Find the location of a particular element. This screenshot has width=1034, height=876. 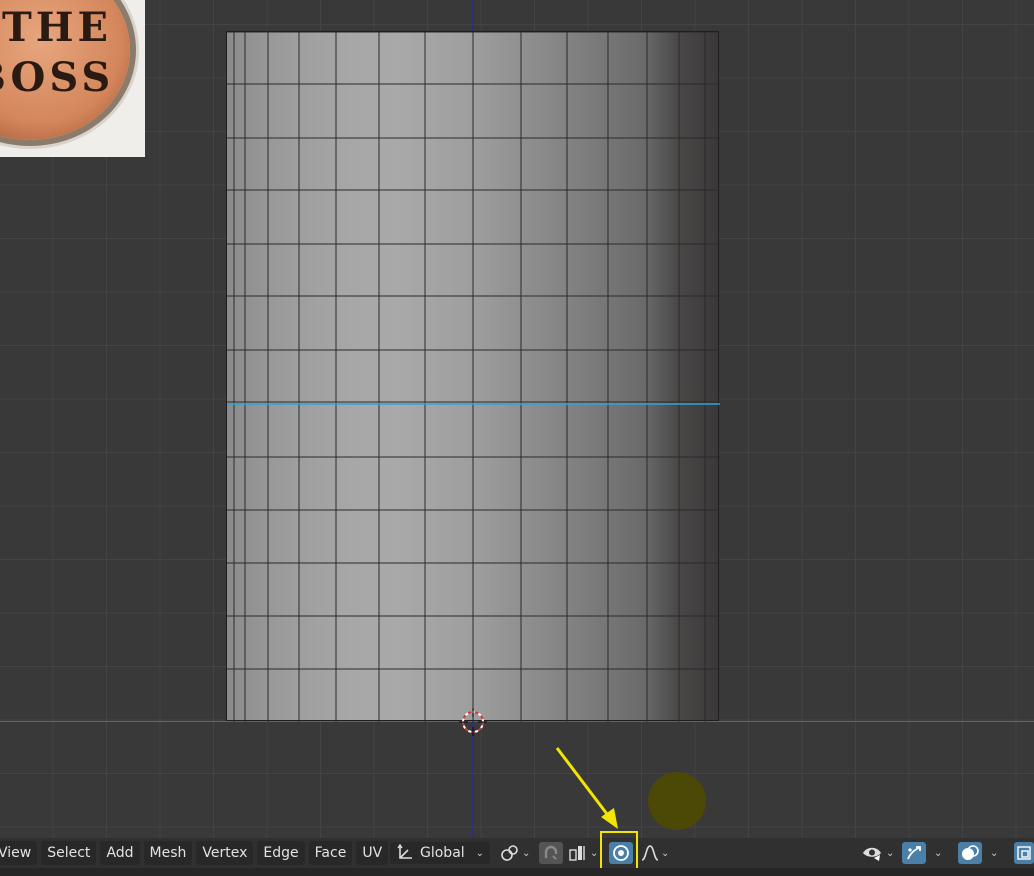

overlays-dropdown: ⌄ is located at coordinates (978, 853).